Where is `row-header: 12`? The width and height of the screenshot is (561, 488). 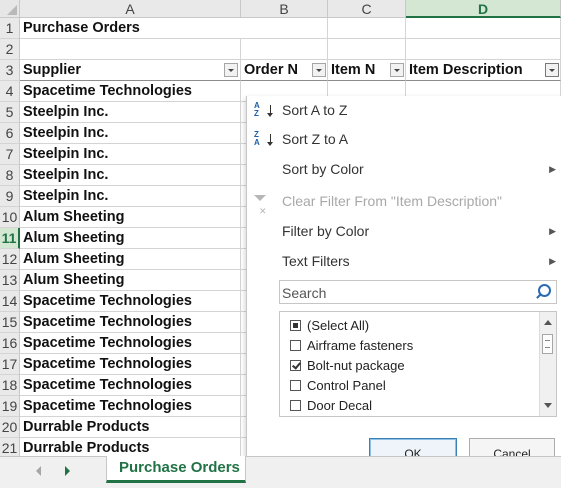 row-header: 12 is located at coordinates (10, 259).